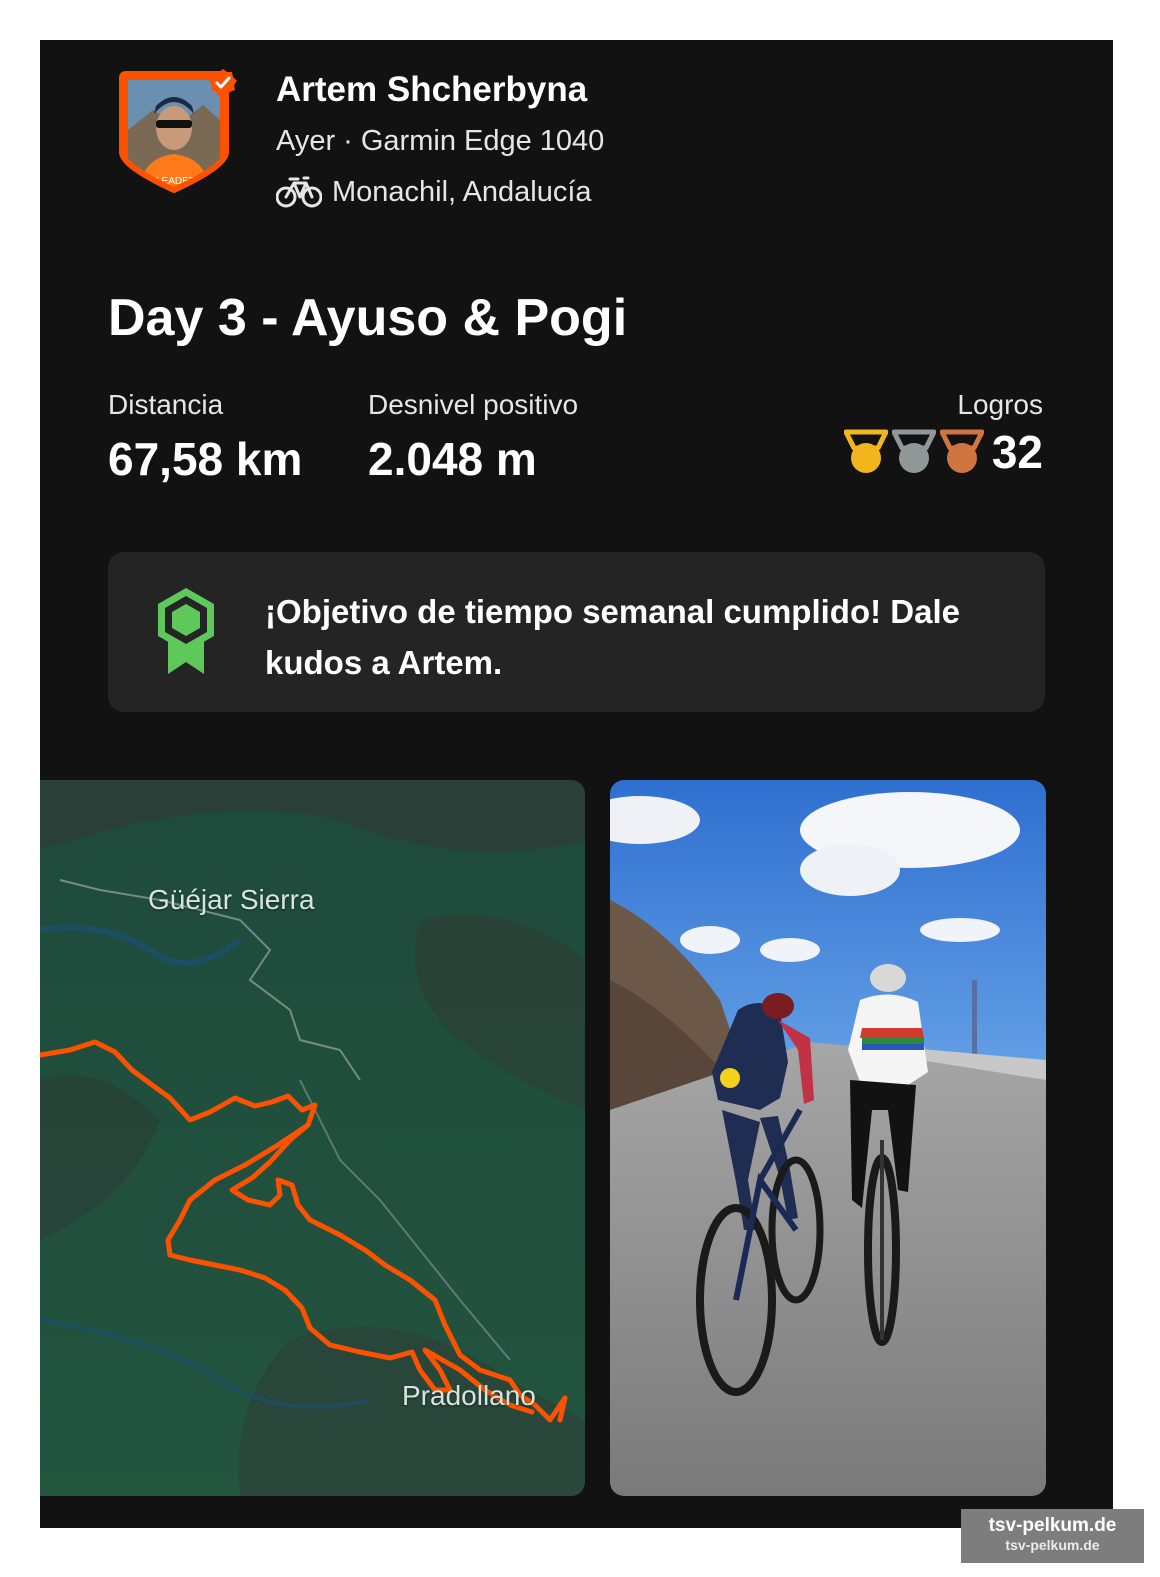 Image resolution: width=1160 pixels, height=1577 pixels. What do you see at coordinates (231, 899) in the screenshot?
I see `map-label-guejar-sierra: Güéjar Sierra` at bounding box center [231, 899].